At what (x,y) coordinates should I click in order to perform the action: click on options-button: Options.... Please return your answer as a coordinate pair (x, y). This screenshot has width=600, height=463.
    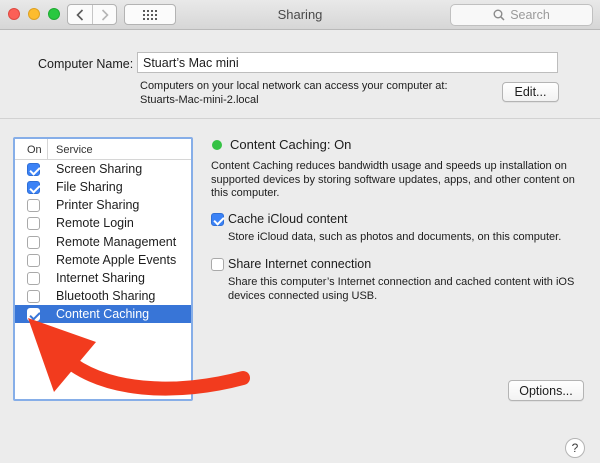
    Looking at the image, I should click on (546, 390).